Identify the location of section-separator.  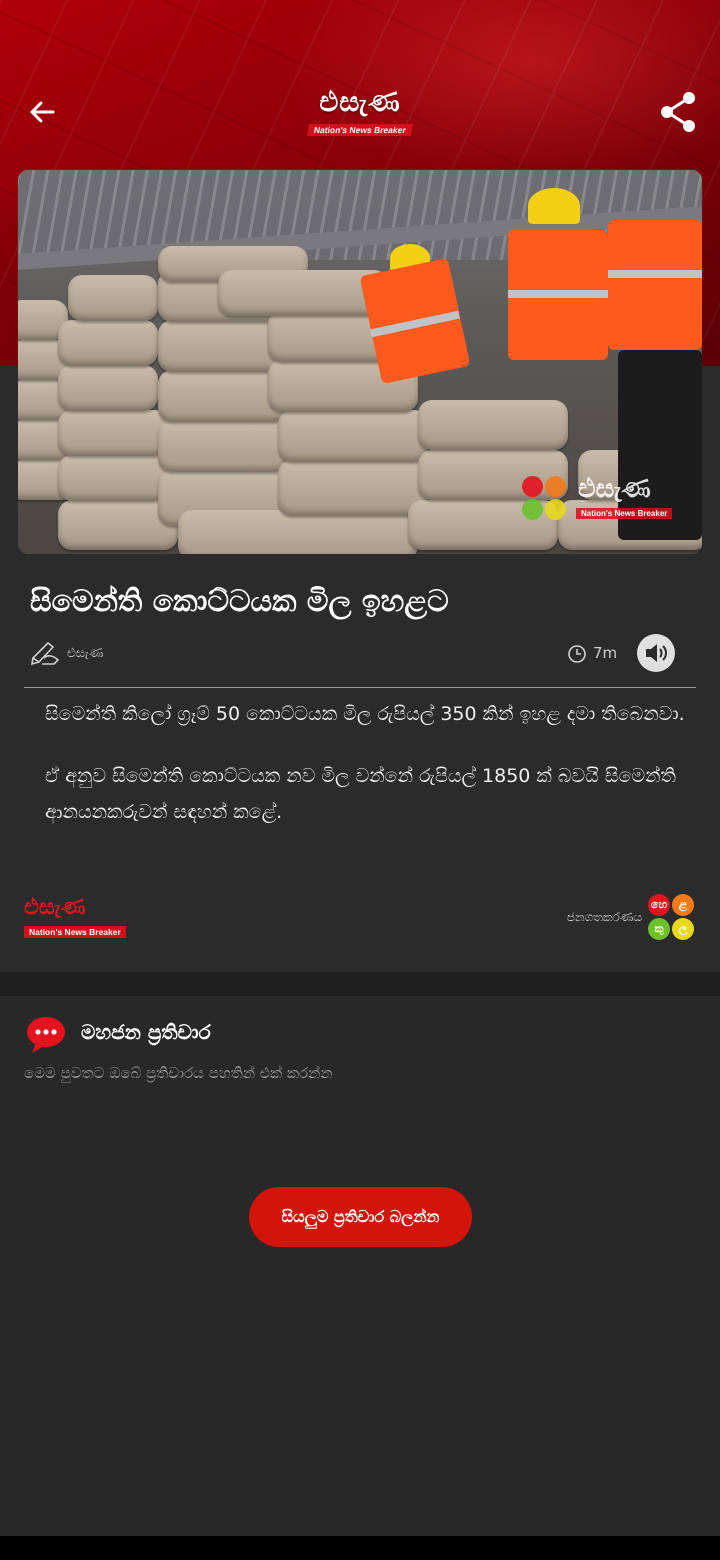
(360, 984).